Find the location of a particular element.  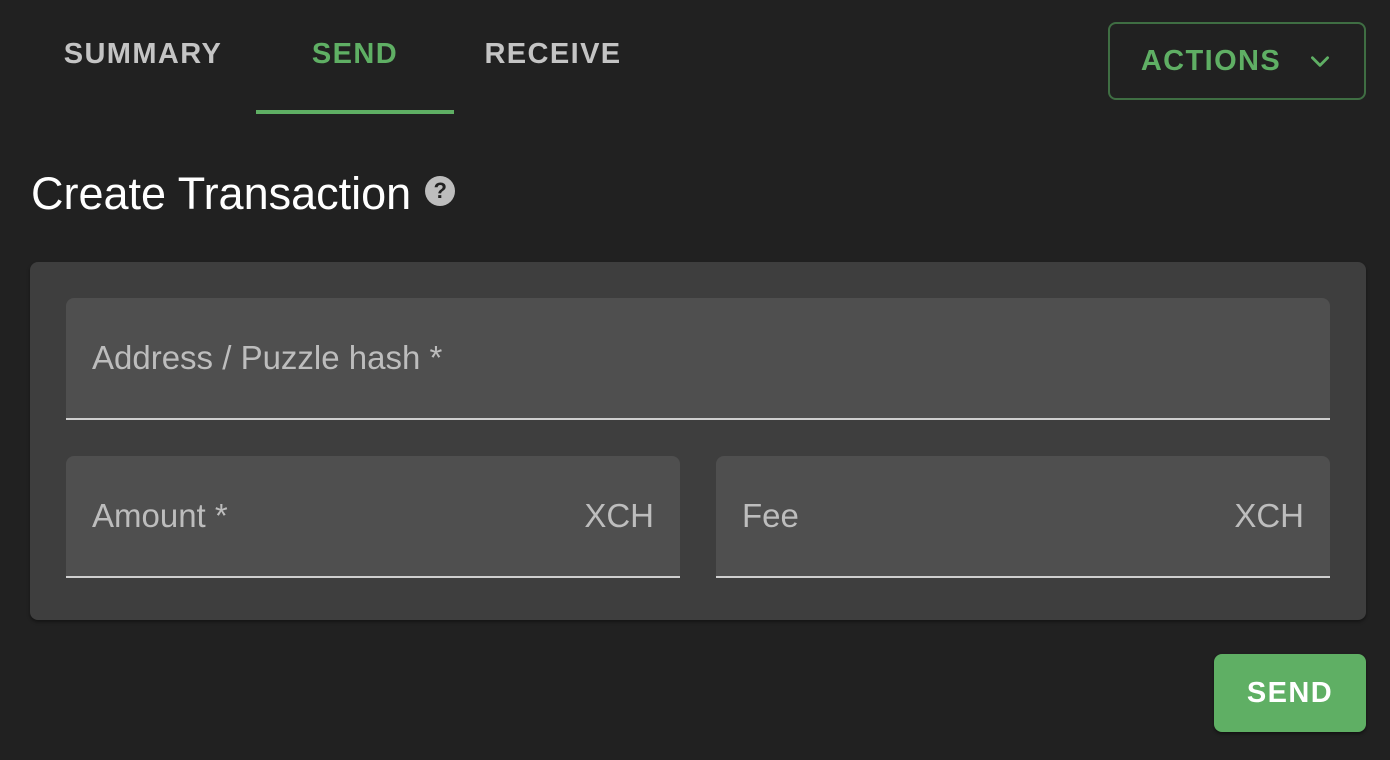

address-field-label: Address / Puzzle hash * is located at coordinates (267, 357).